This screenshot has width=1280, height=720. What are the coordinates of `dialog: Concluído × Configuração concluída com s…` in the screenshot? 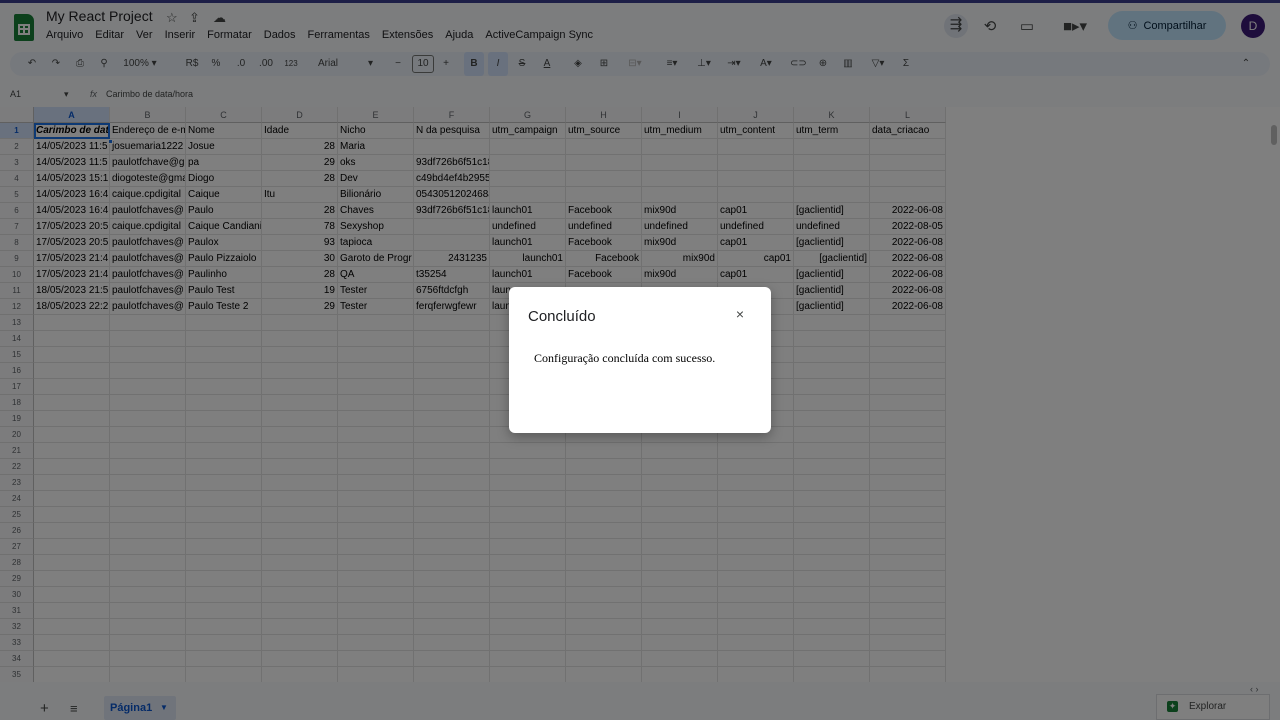 It's located at (640, 360).